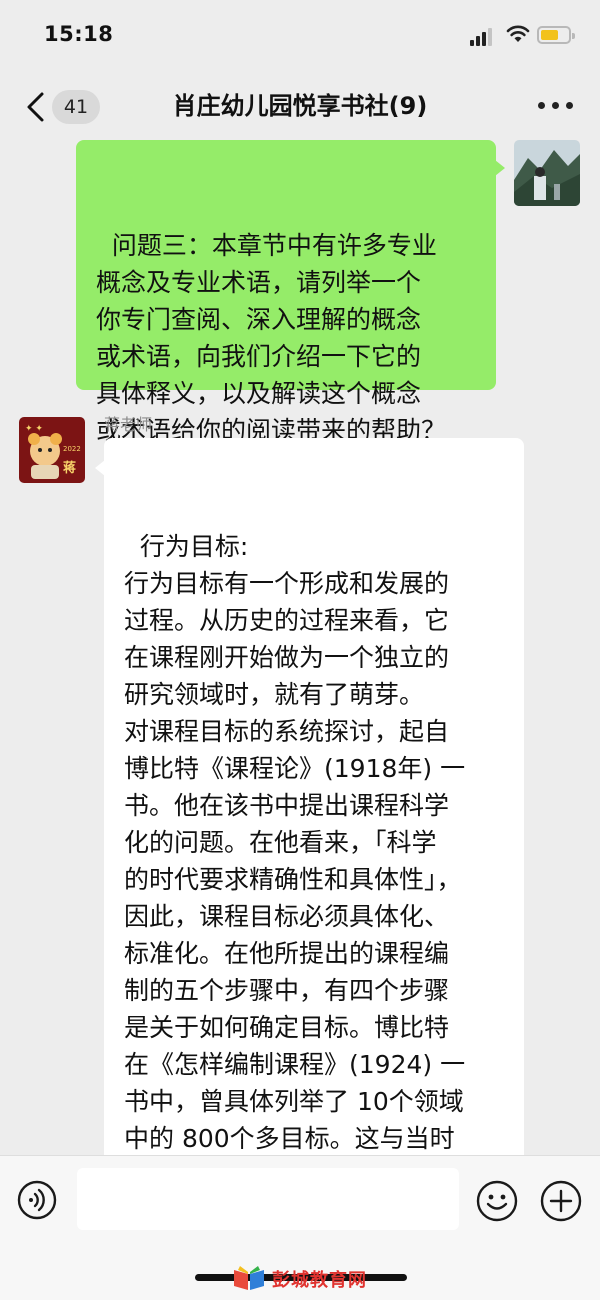  What do you see at coordinates (300, 38) in the screenshot?
I see `status-bar: 15:18` at bounding box center [300, 38].